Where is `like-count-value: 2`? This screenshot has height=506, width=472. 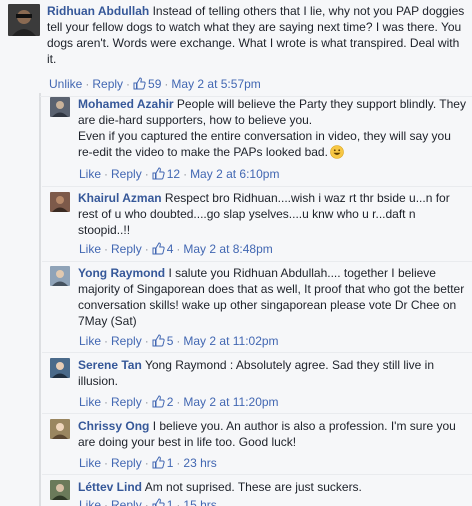
like-count-value: 2 is located at coordinates (170, 402).